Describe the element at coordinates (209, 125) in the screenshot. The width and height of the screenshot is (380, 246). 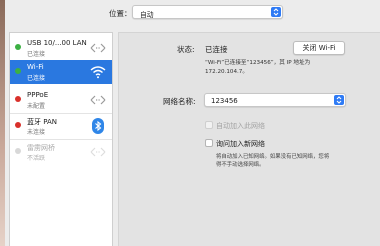
I see `auto-join-checkbox` at that location.